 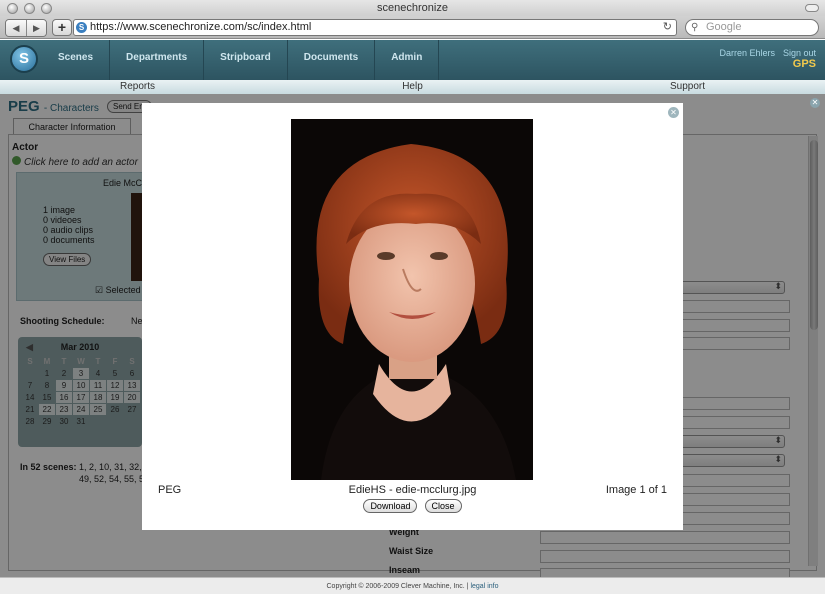 I want to click on search-icon: ⚲, so click(x=695, y=27).